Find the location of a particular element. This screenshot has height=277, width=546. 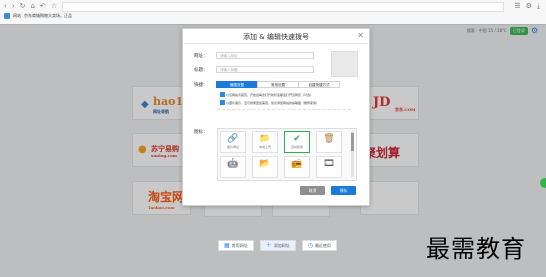

shortcut-tabs: 截图设置 常用设置 自建快捷方式 is located at coordinates (278, 84).